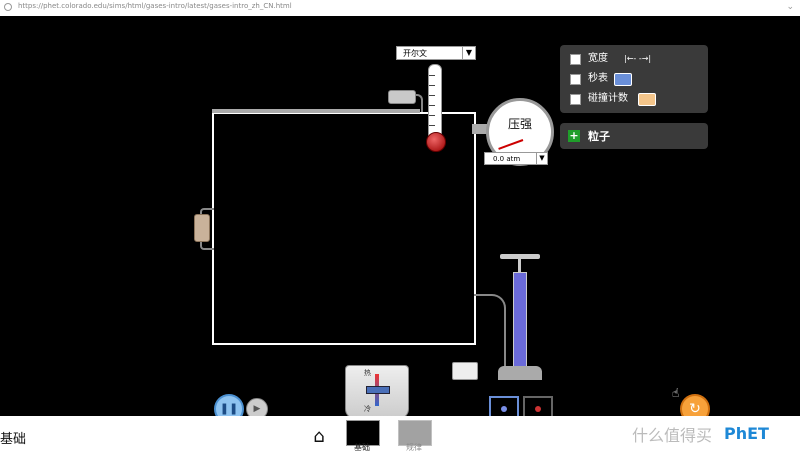  What do you see at coordinates (402, 97) in the screenshot?
I see `lid-handle` at bounding box center [402, 97].